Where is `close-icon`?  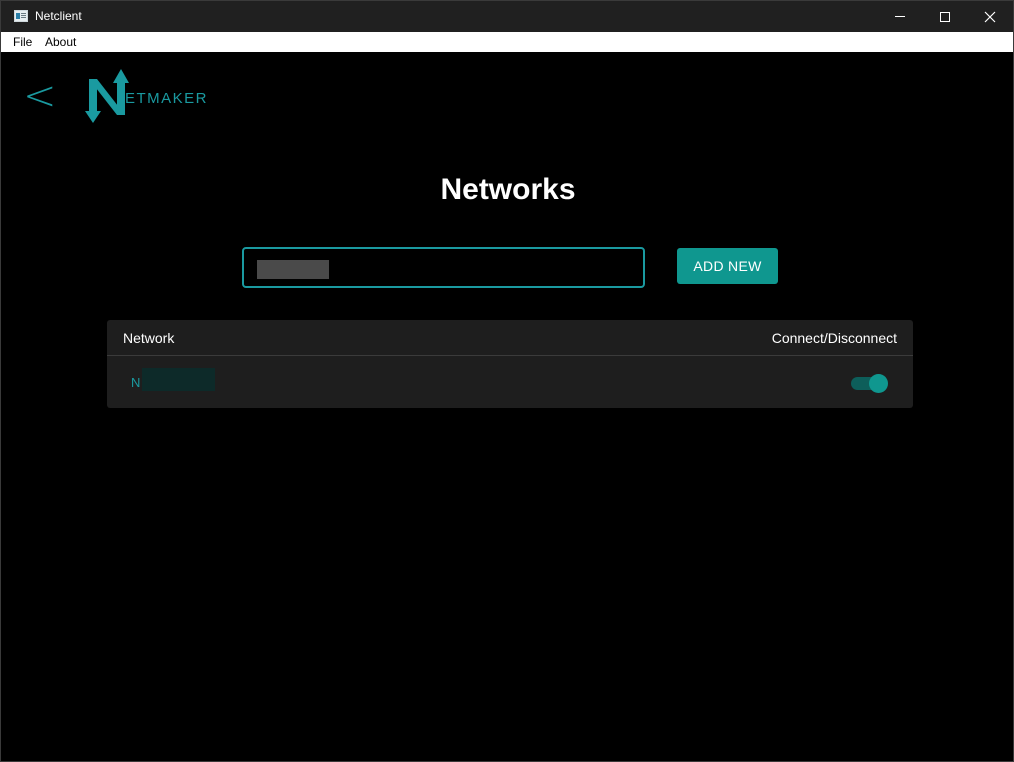
close-icon is located at coordinates (990, 16).